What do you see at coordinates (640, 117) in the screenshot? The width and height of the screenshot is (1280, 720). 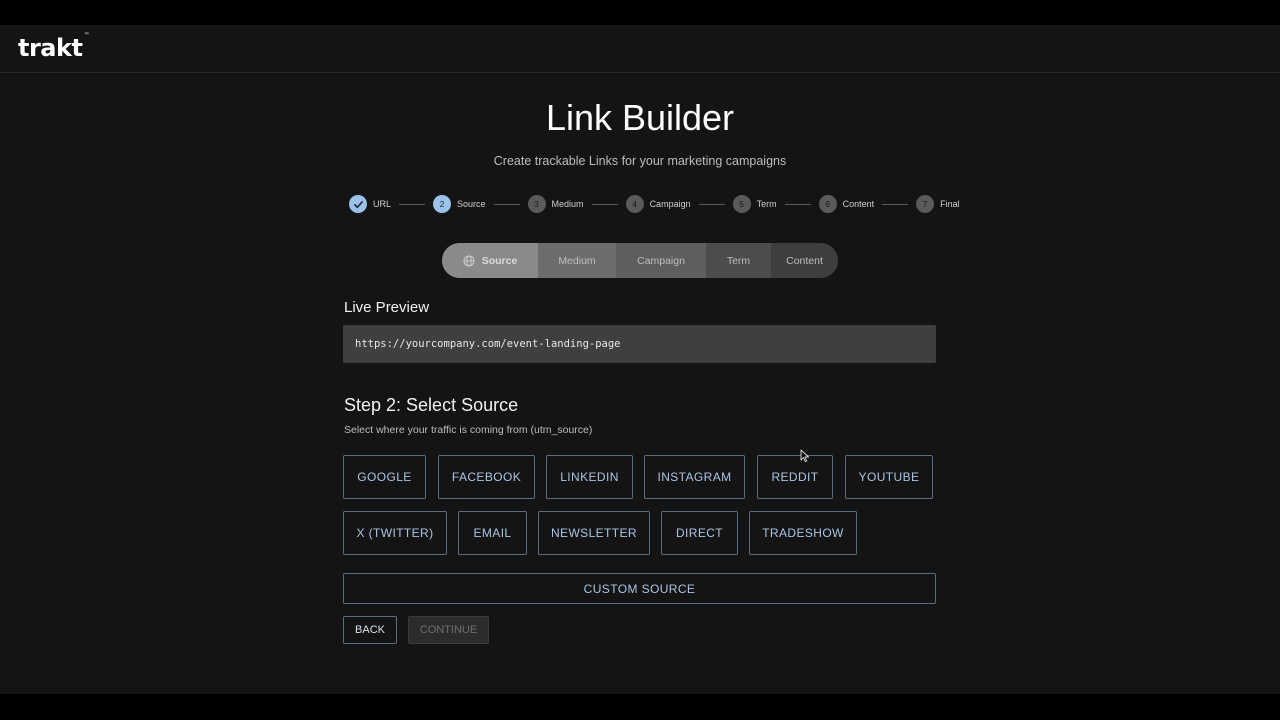 I see `page-title: Link Builder` at bounding box center [640, 117].